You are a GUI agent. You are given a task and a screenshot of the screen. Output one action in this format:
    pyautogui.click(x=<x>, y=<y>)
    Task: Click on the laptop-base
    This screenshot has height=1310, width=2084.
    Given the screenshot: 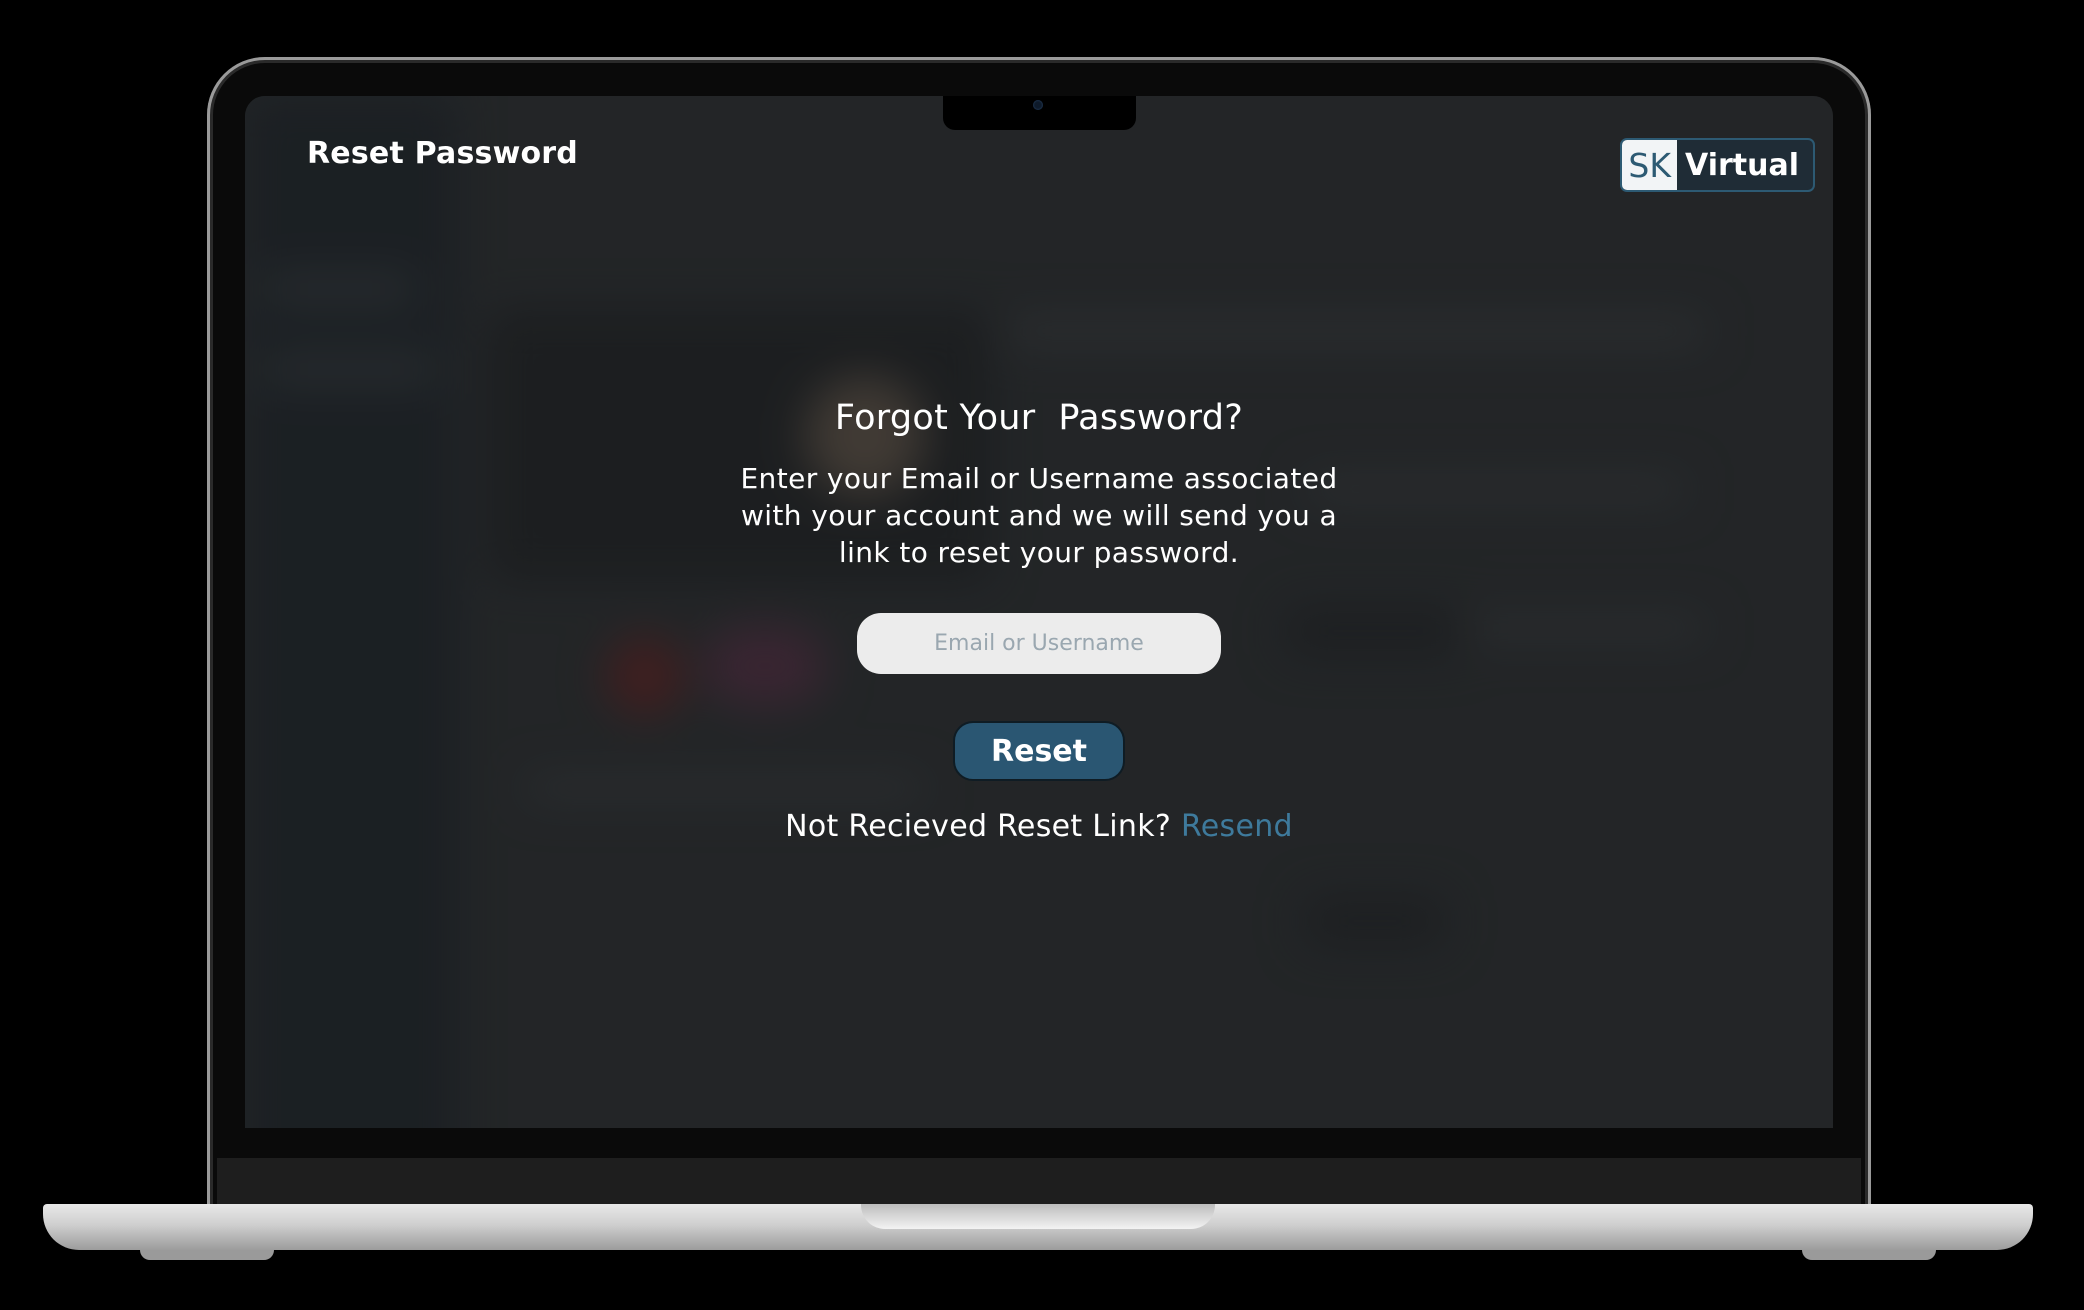 What is the action you would take?
    pyautogui.click(x=1038, y=1227)
    